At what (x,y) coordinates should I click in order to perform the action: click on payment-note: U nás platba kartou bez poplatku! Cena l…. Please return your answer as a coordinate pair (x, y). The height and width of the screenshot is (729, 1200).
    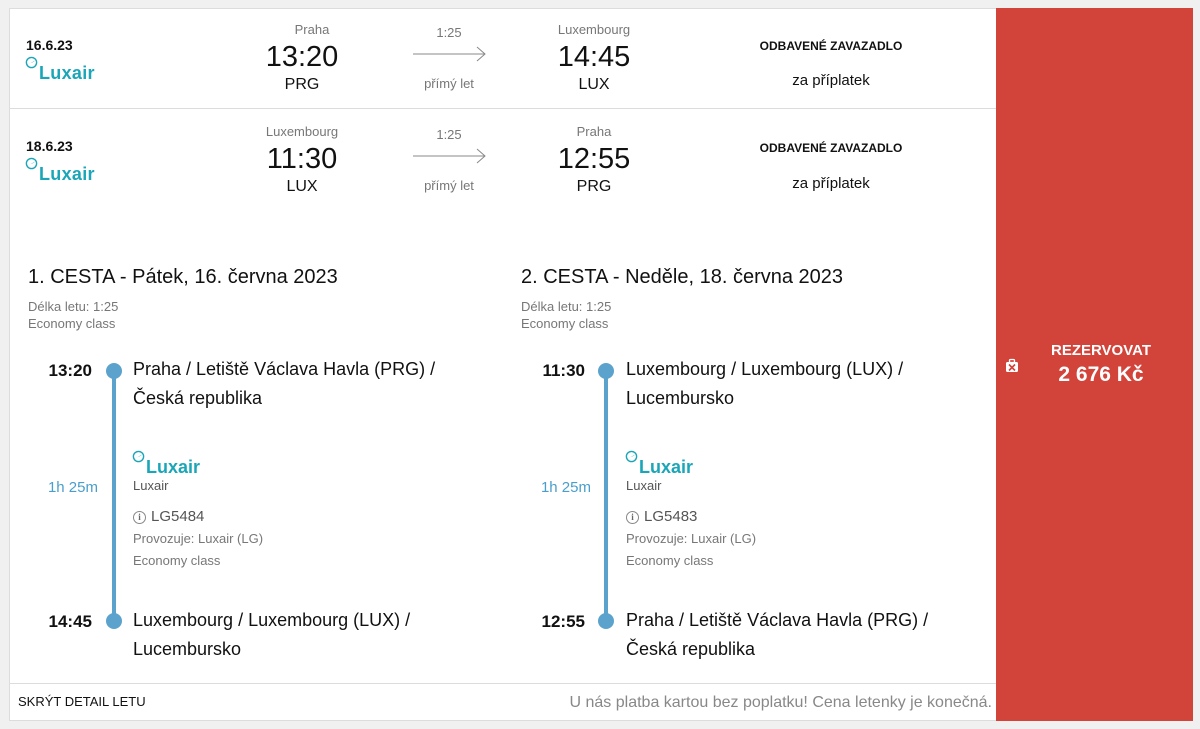
    Looking at the image, I should click on (781, 702).